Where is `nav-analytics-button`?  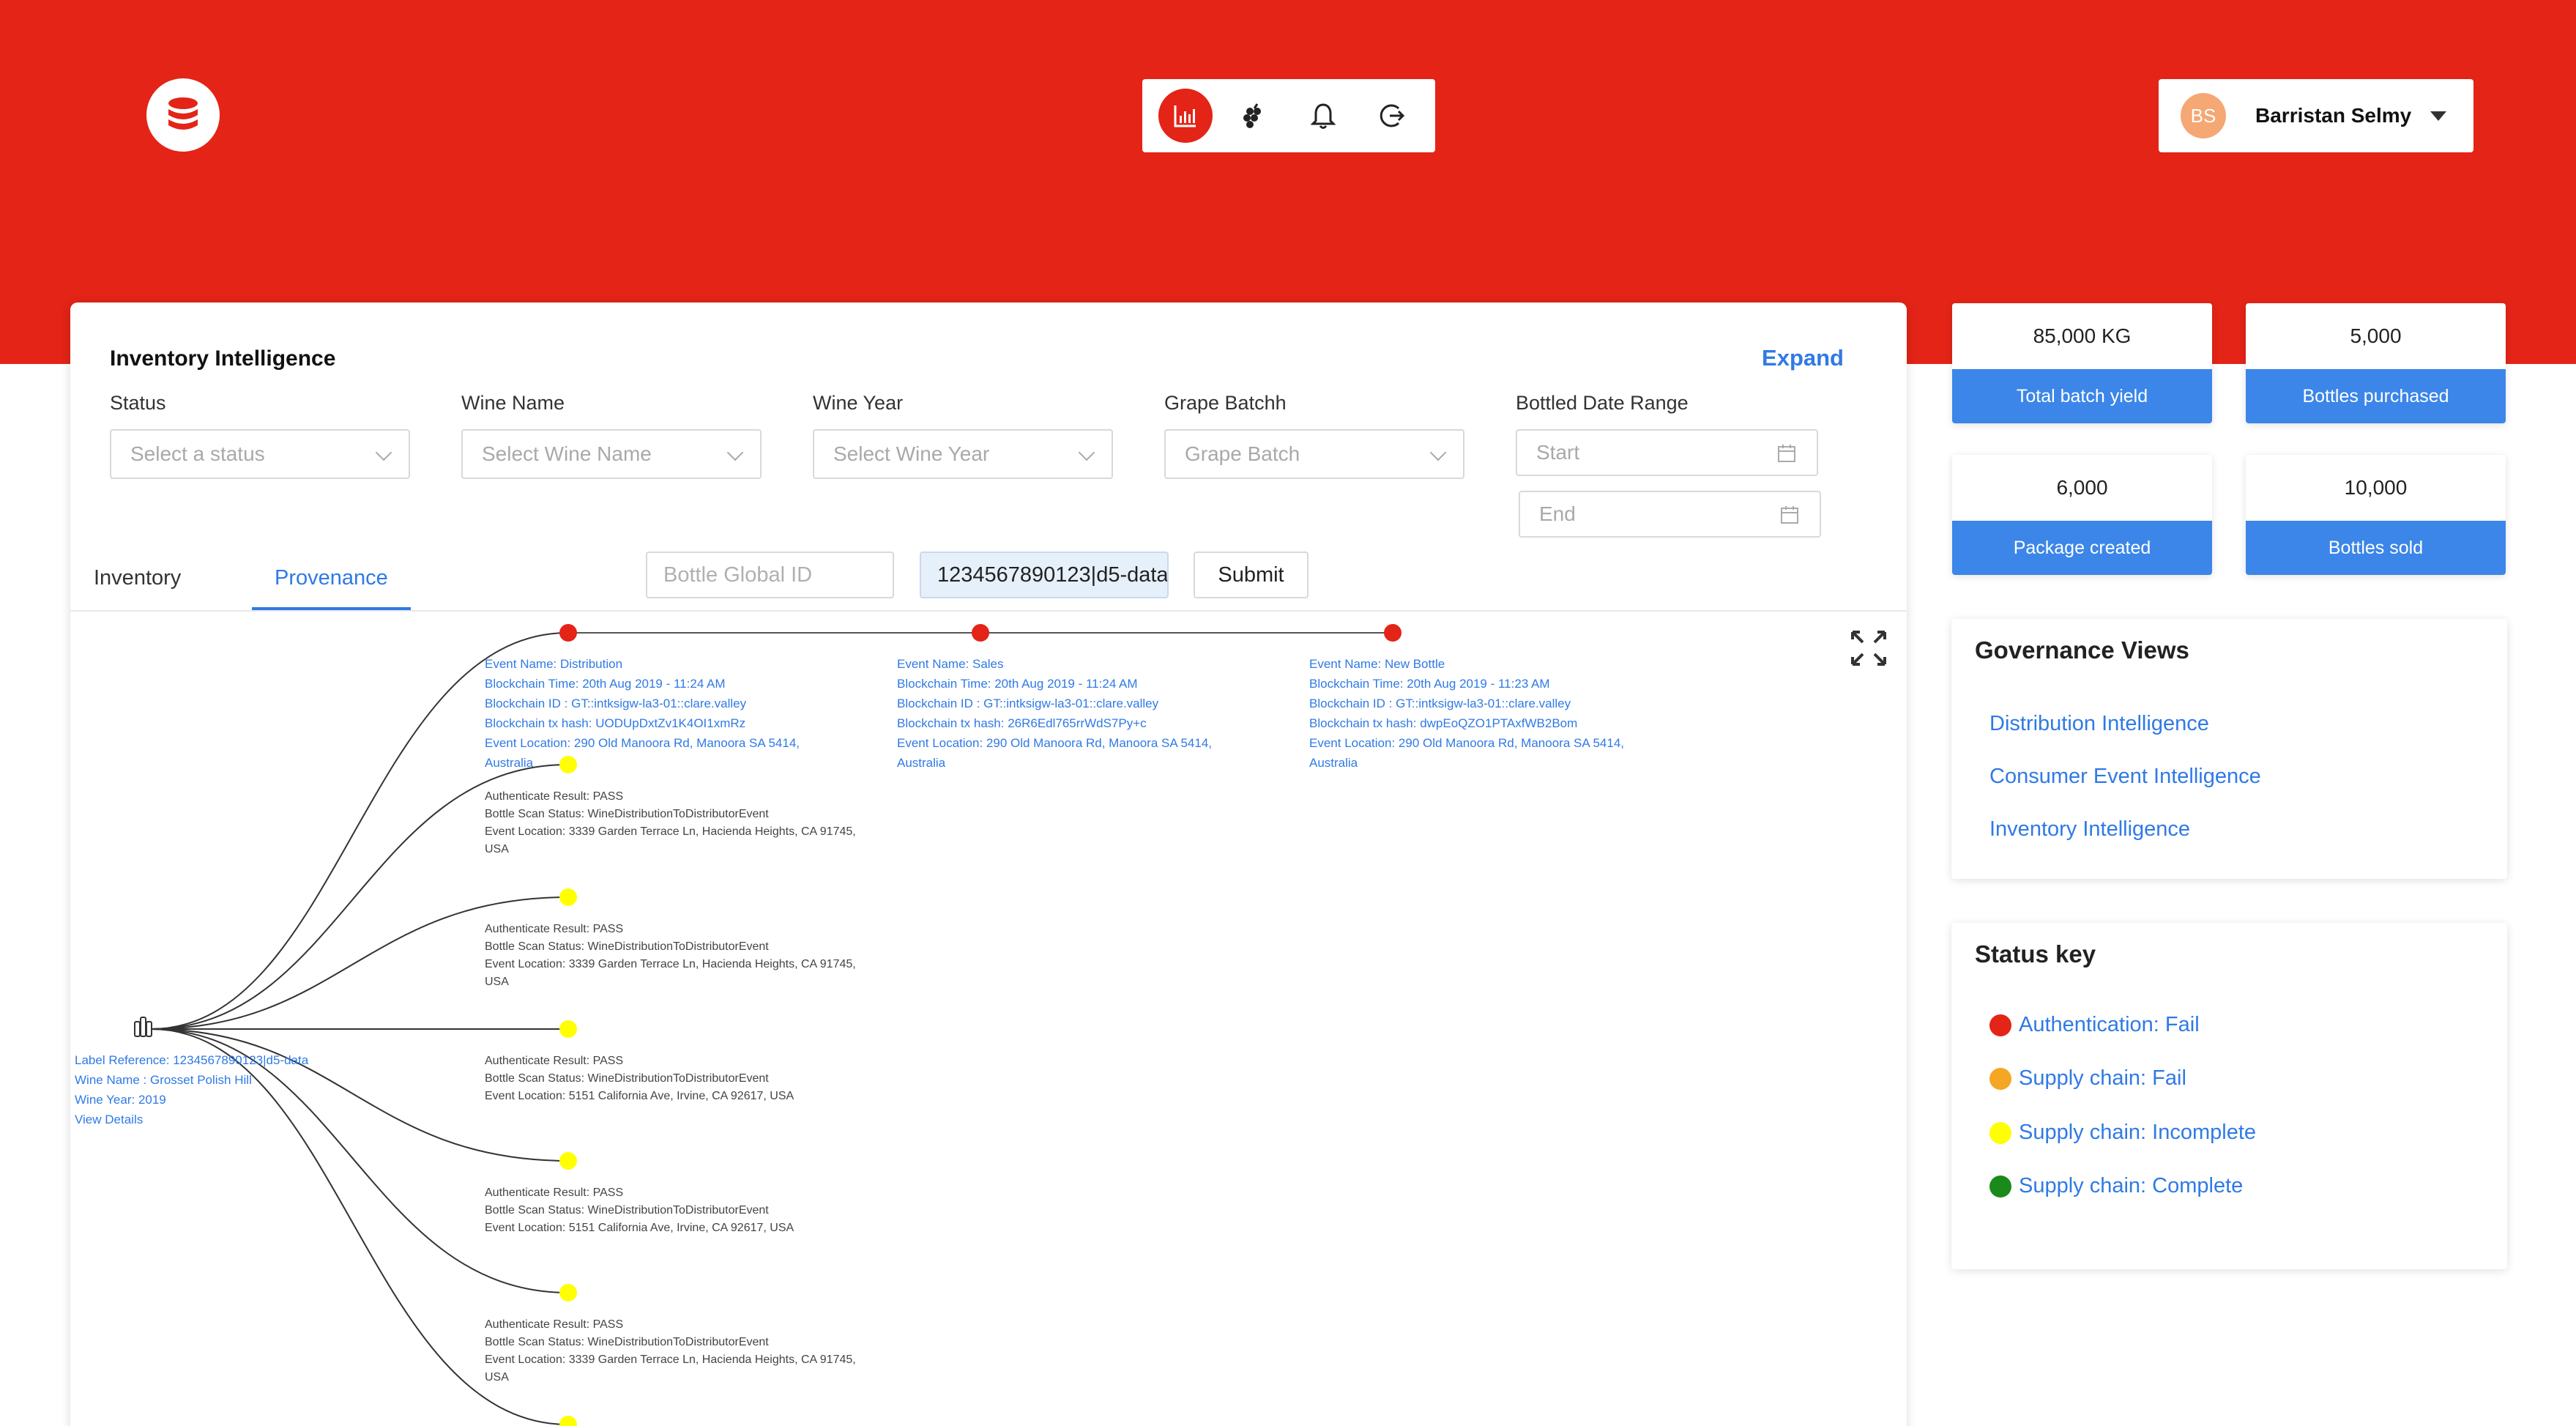
nav-analytics-button is located at coordinates (1185, 116).